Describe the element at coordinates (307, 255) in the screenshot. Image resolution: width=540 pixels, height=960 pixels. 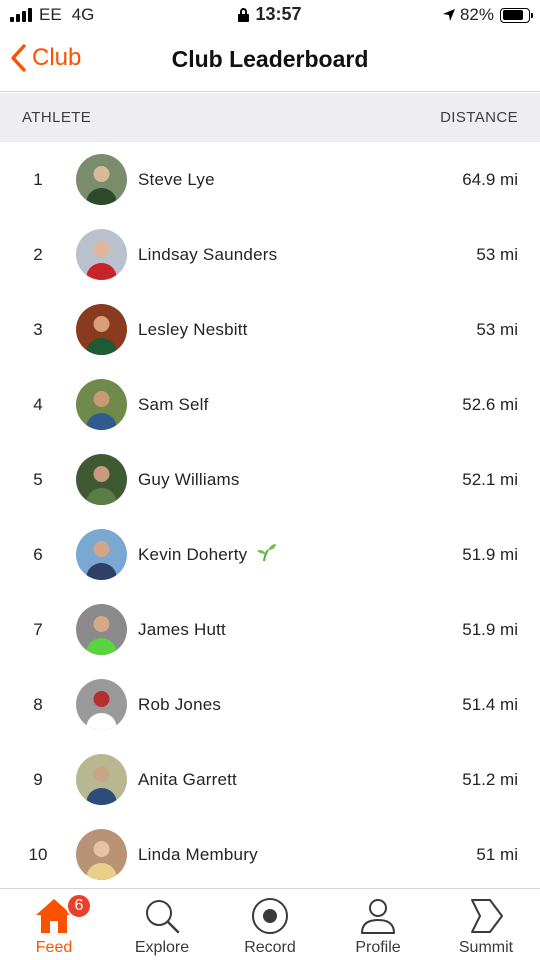
I see `athlete-name: Lindsay Saunders` at that location.